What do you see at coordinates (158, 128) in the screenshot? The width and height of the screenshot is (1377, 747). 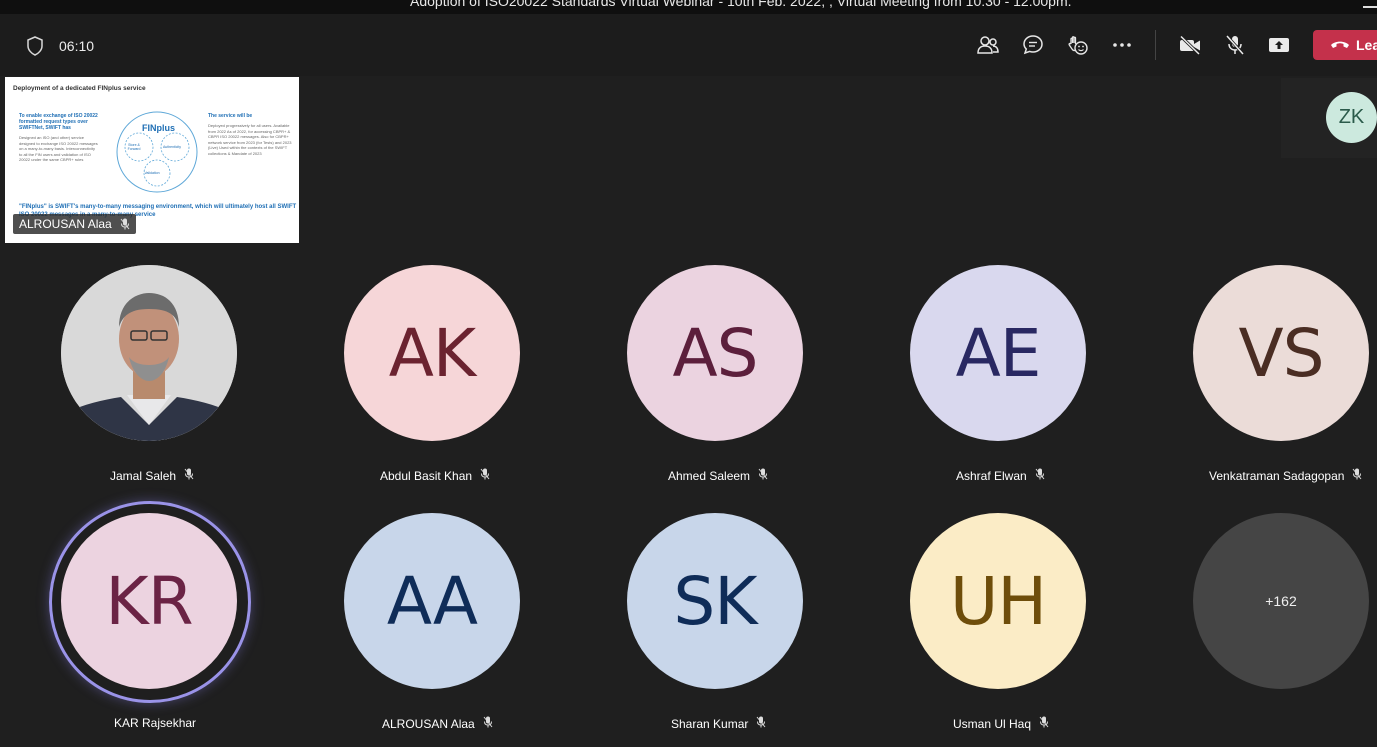 I see `diagram-center-label: FINplus` at bounding box center [158, 128].